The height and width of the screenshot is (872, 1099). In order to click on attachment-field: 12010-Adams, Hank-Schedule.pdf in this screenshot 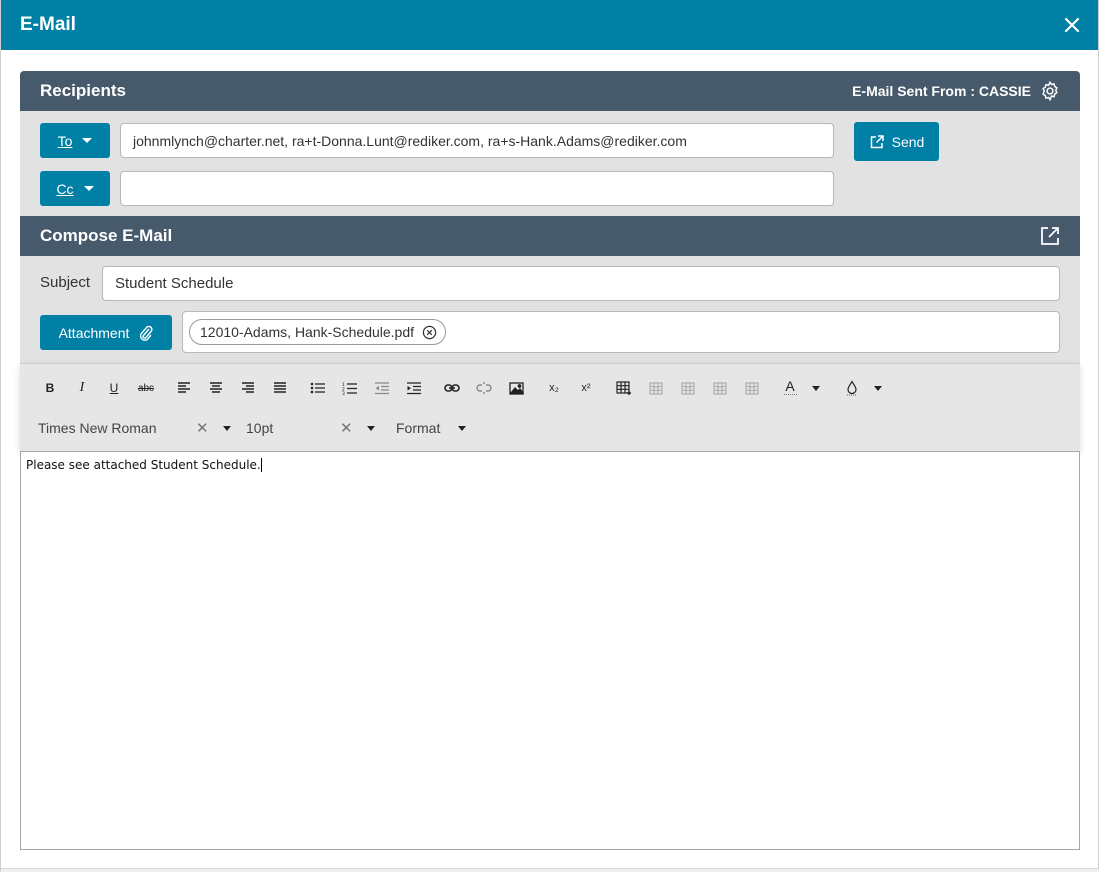, I will do `click(621, 332)`.